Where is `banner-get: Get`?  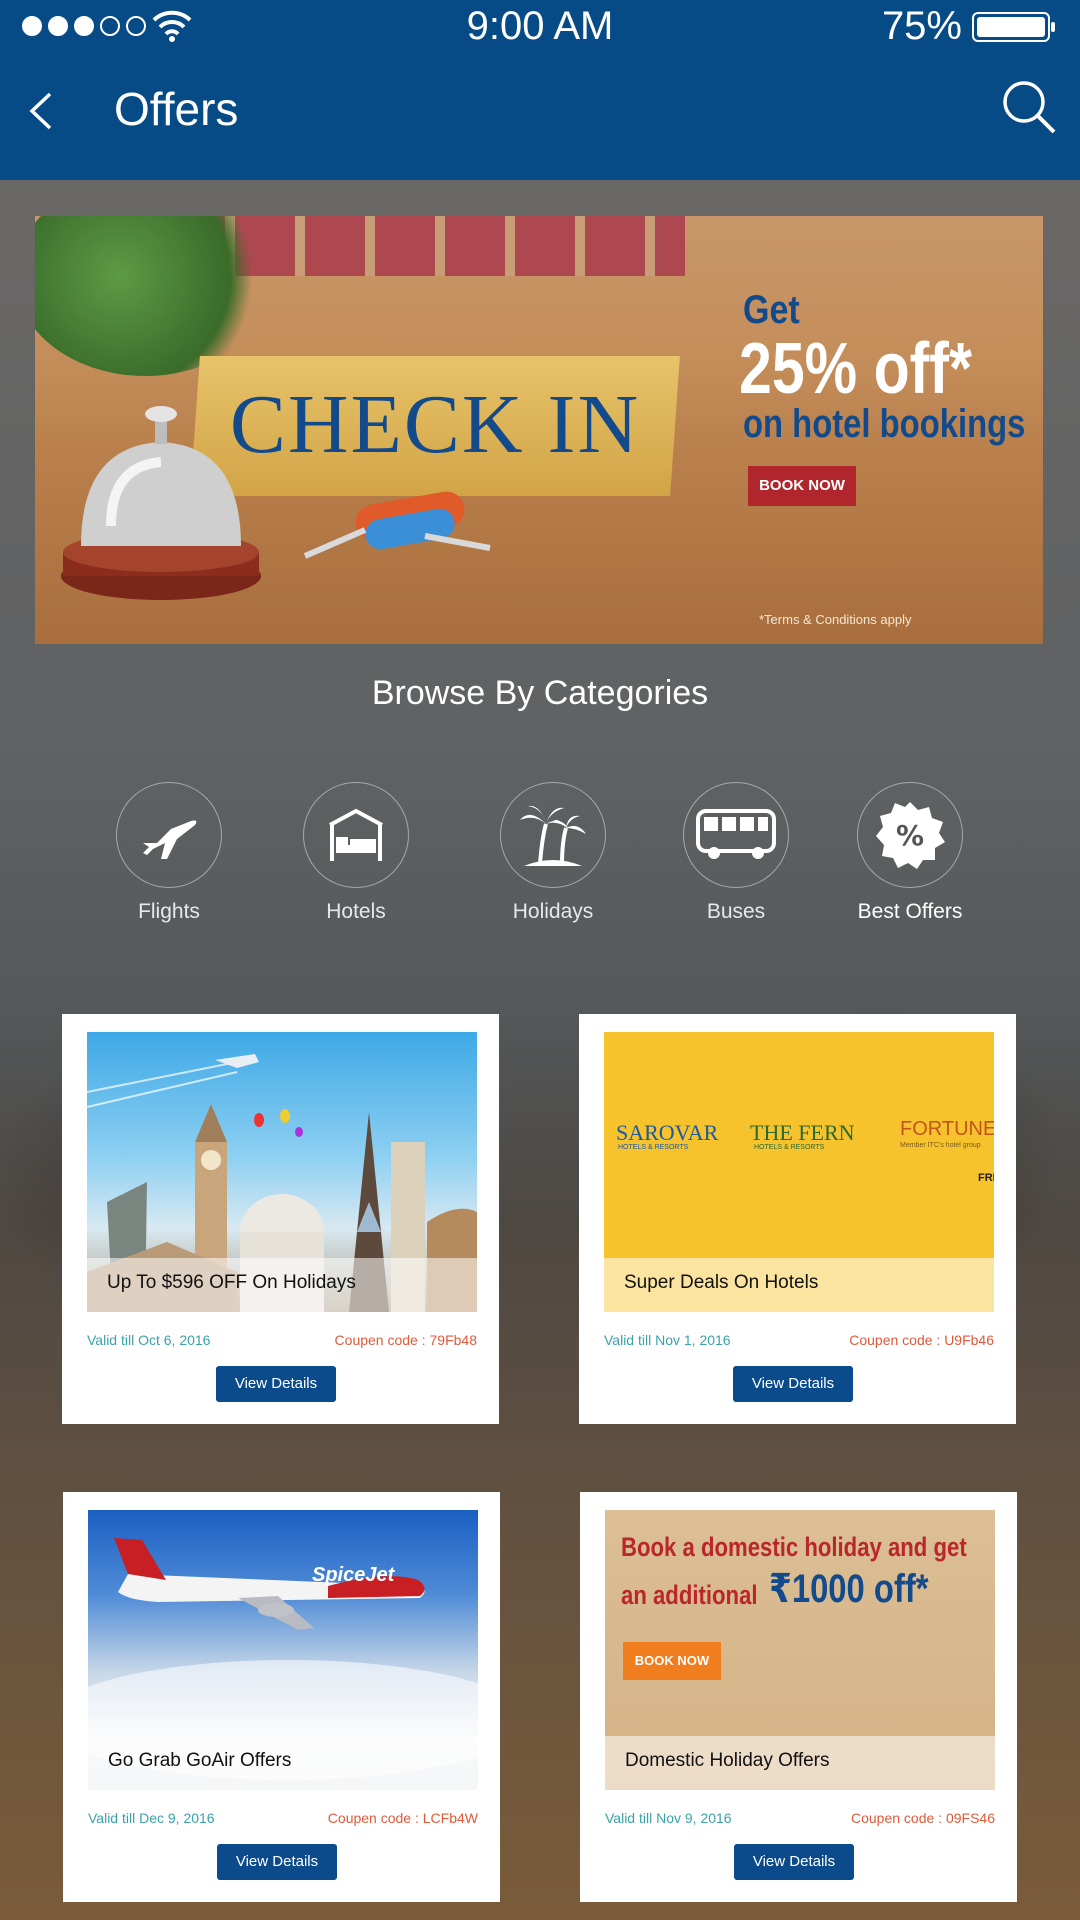
banner-get: Get is located at coordinates (771, 310).